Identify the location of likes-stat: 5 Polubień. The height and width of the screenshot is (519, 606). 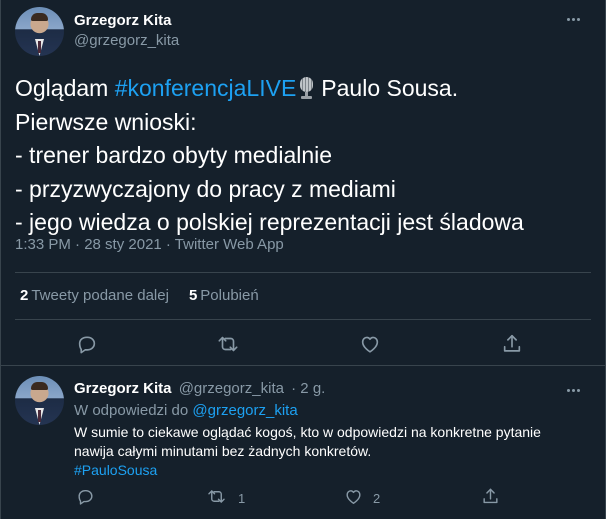
(224, 295).